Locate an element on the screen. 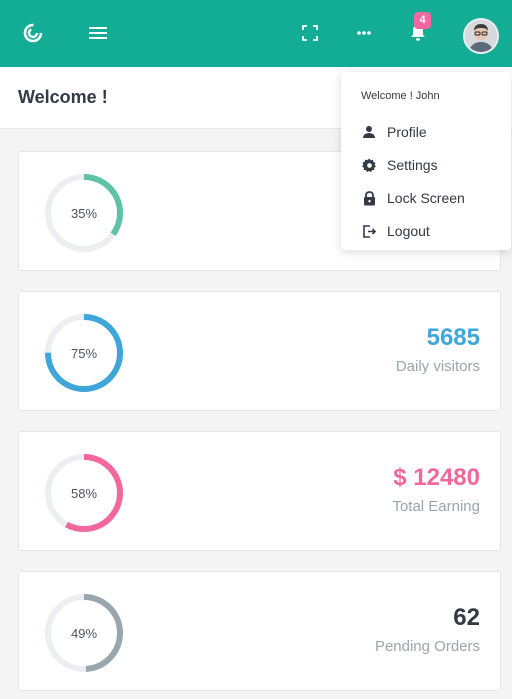 This screenshot has height=699, width=512. menu-item-lock-screen: Lock Screen is located at coordinates (413, 198).